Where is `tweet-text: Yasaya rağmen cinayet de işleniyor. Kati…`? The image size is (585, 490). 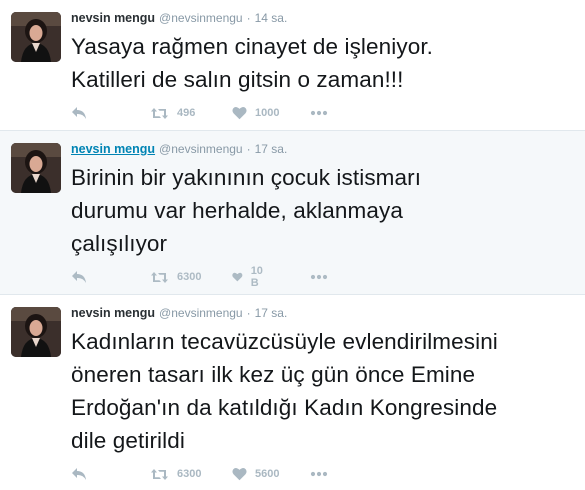 tweet-text: Yasaya rağmen cinayet de işleniyor. Kati… is located at coordinates (323, 63).